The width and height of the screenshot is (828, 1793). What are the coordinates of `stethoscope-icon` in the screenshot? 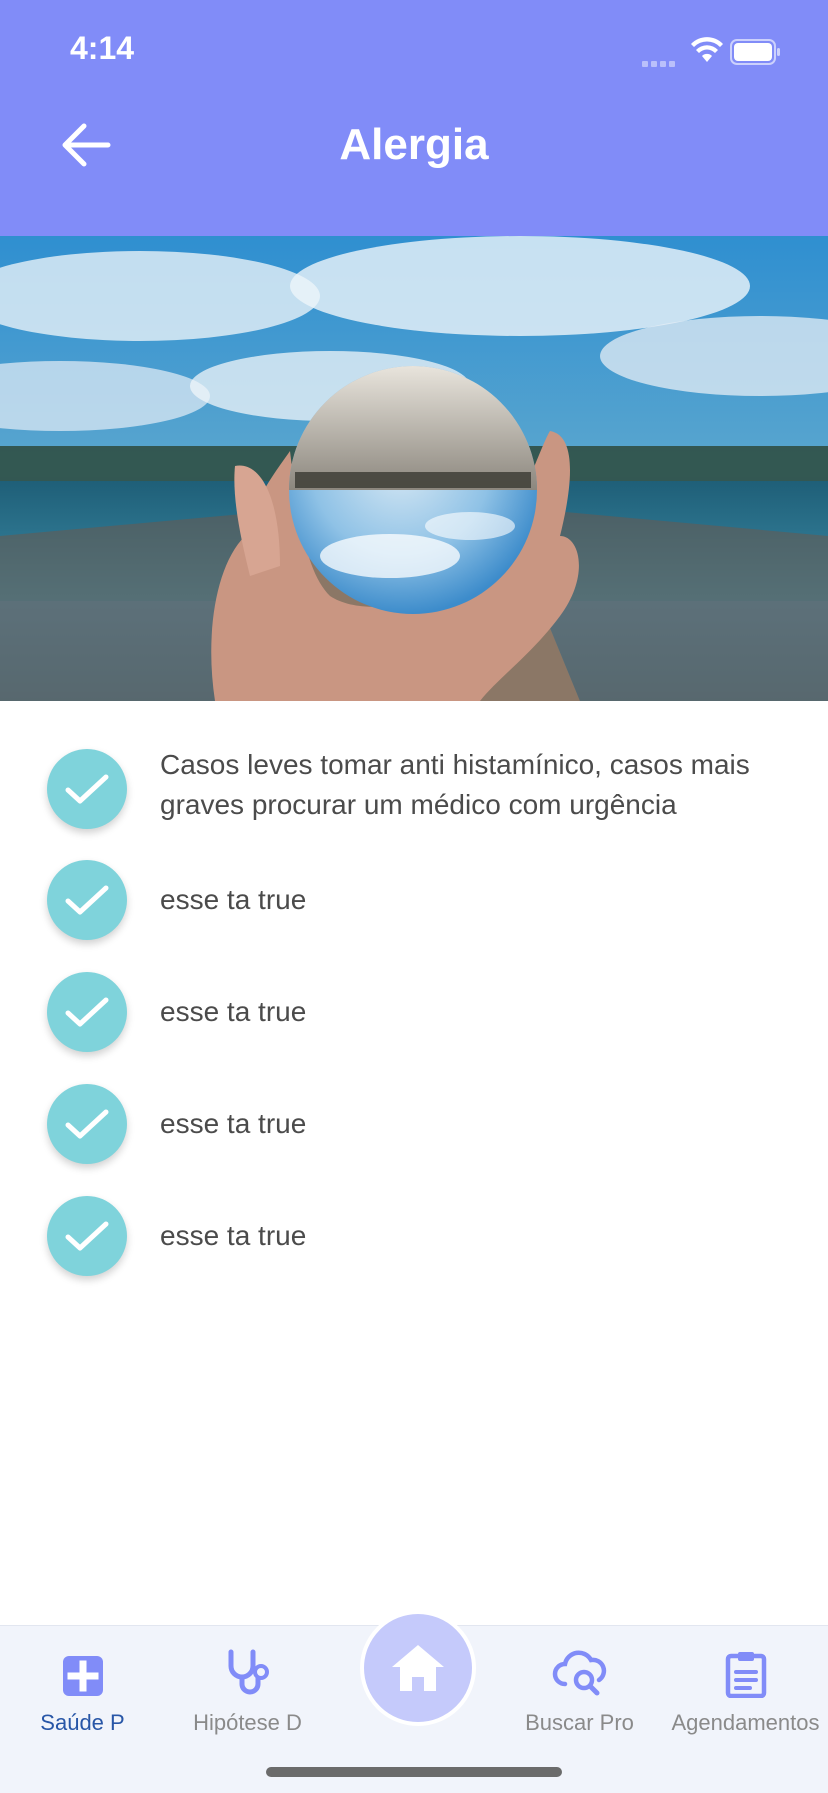 It's located at (247, 1668).